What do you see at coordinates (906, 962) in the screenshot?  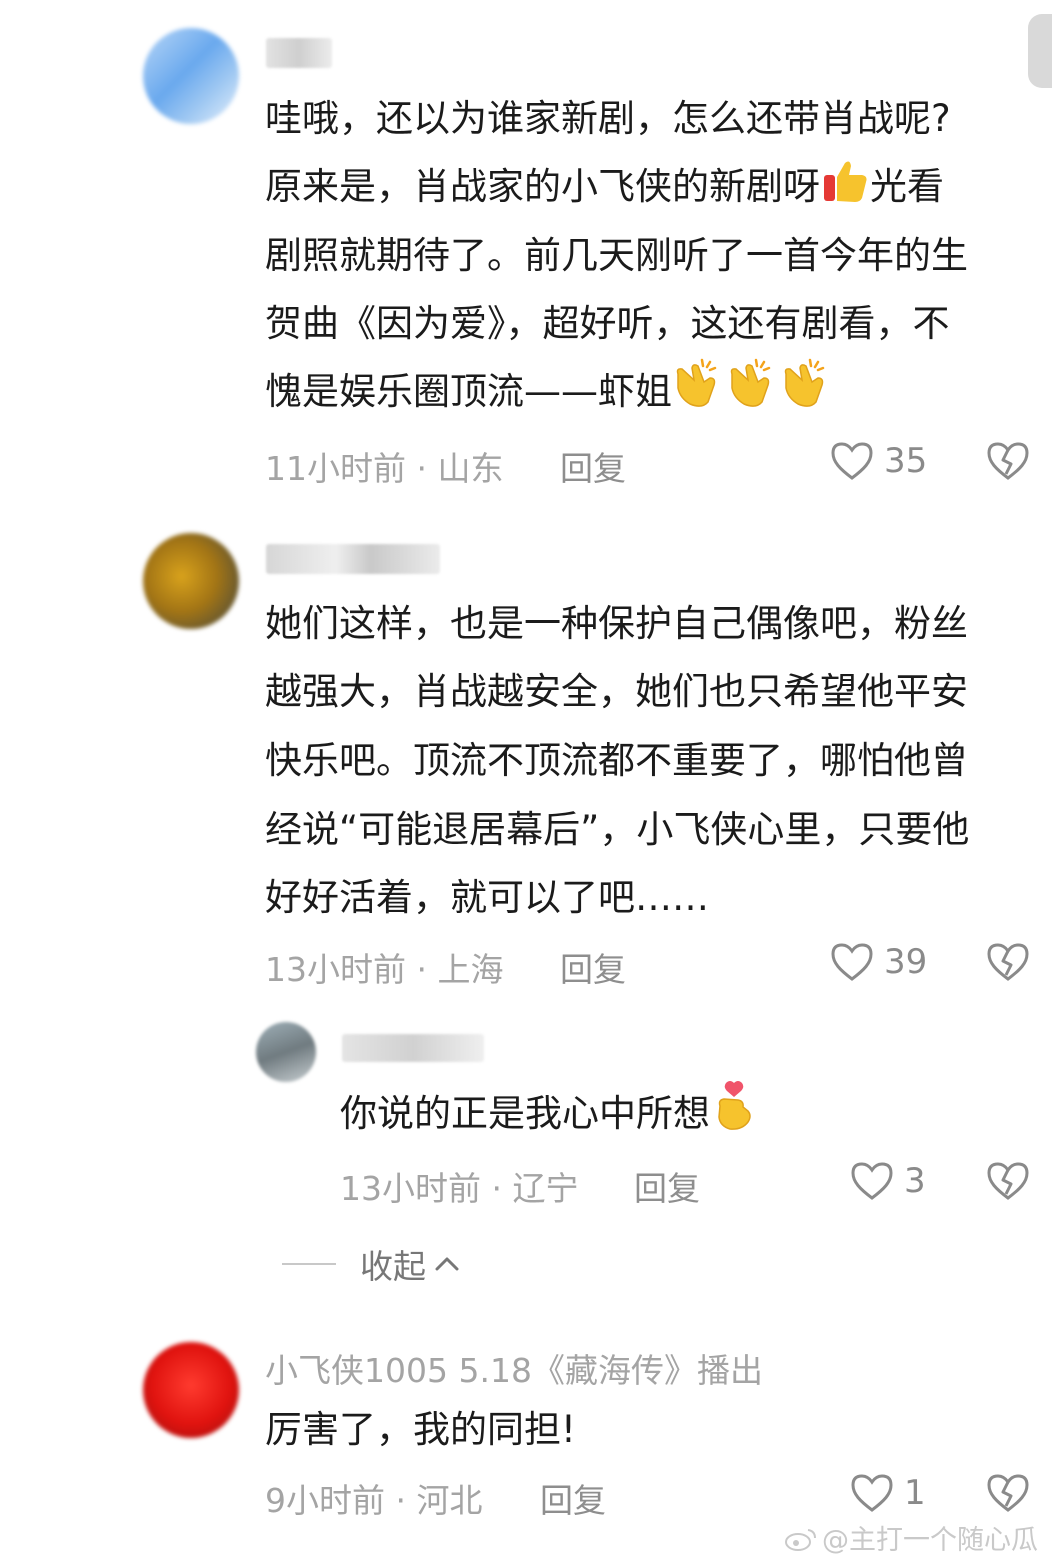 I see `like-count: 39` at bounding box center [906, 962].